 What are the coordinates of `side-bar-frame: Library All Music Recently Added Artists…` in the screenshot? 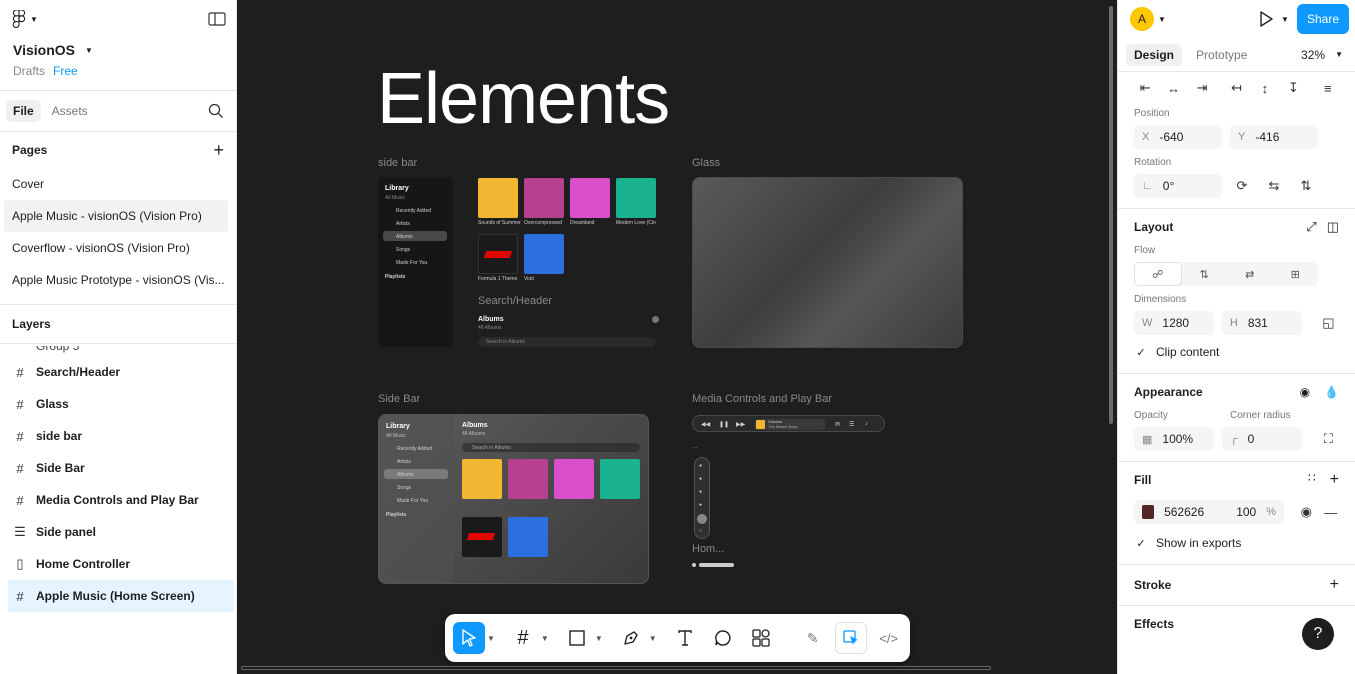 It's located at (415, 262).